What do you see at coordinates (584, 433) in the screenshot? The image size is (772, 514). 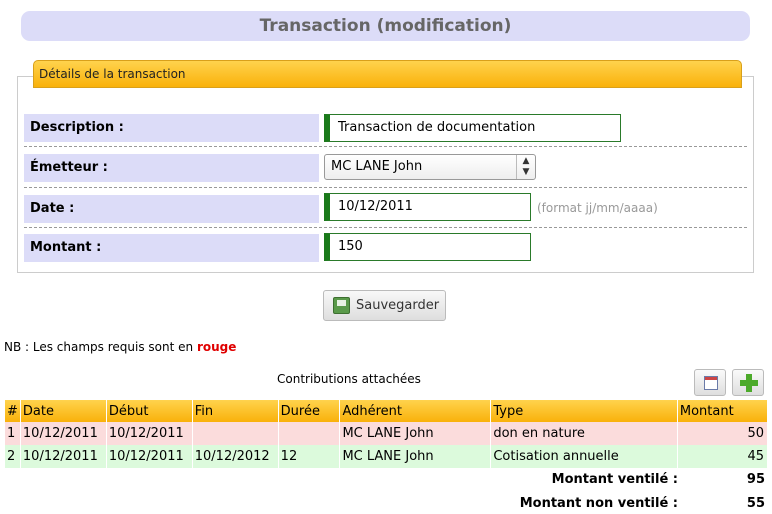 I see `table-cell: don en nature` at bounding box center [584, 433].